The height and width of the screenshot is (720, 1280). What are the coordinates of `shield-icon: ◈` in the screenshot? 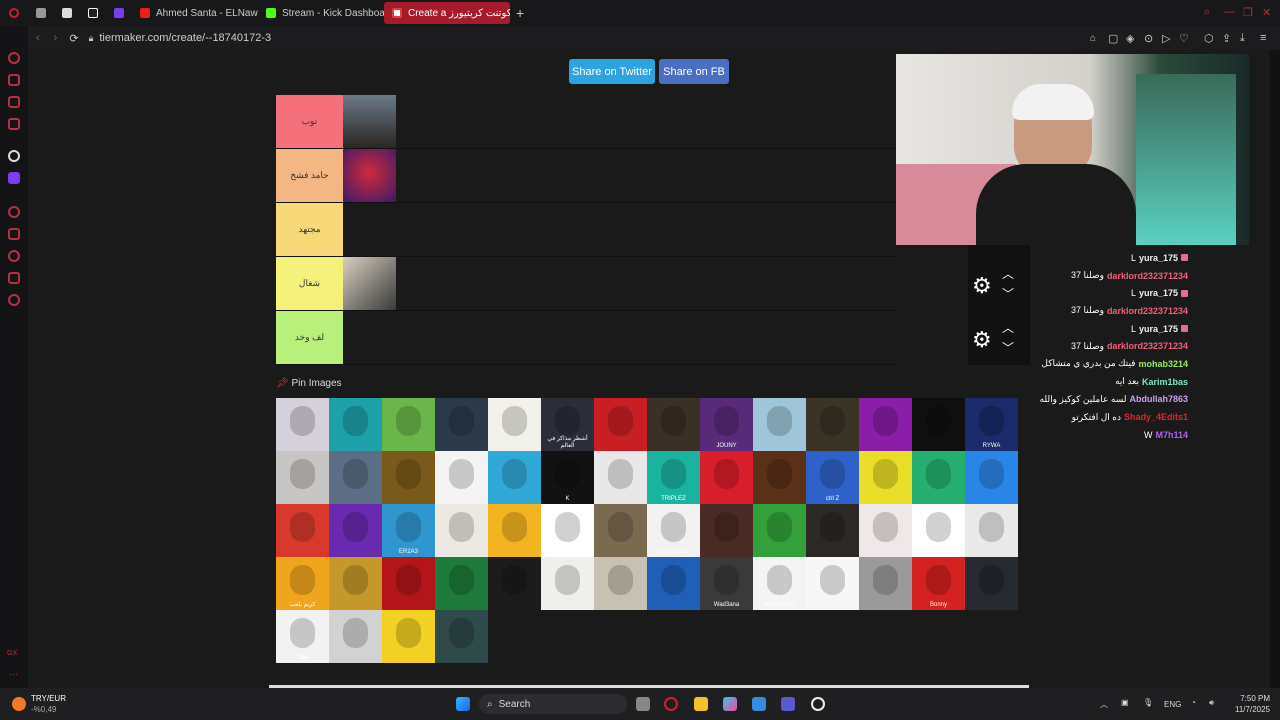 It's located at (1130, 38).